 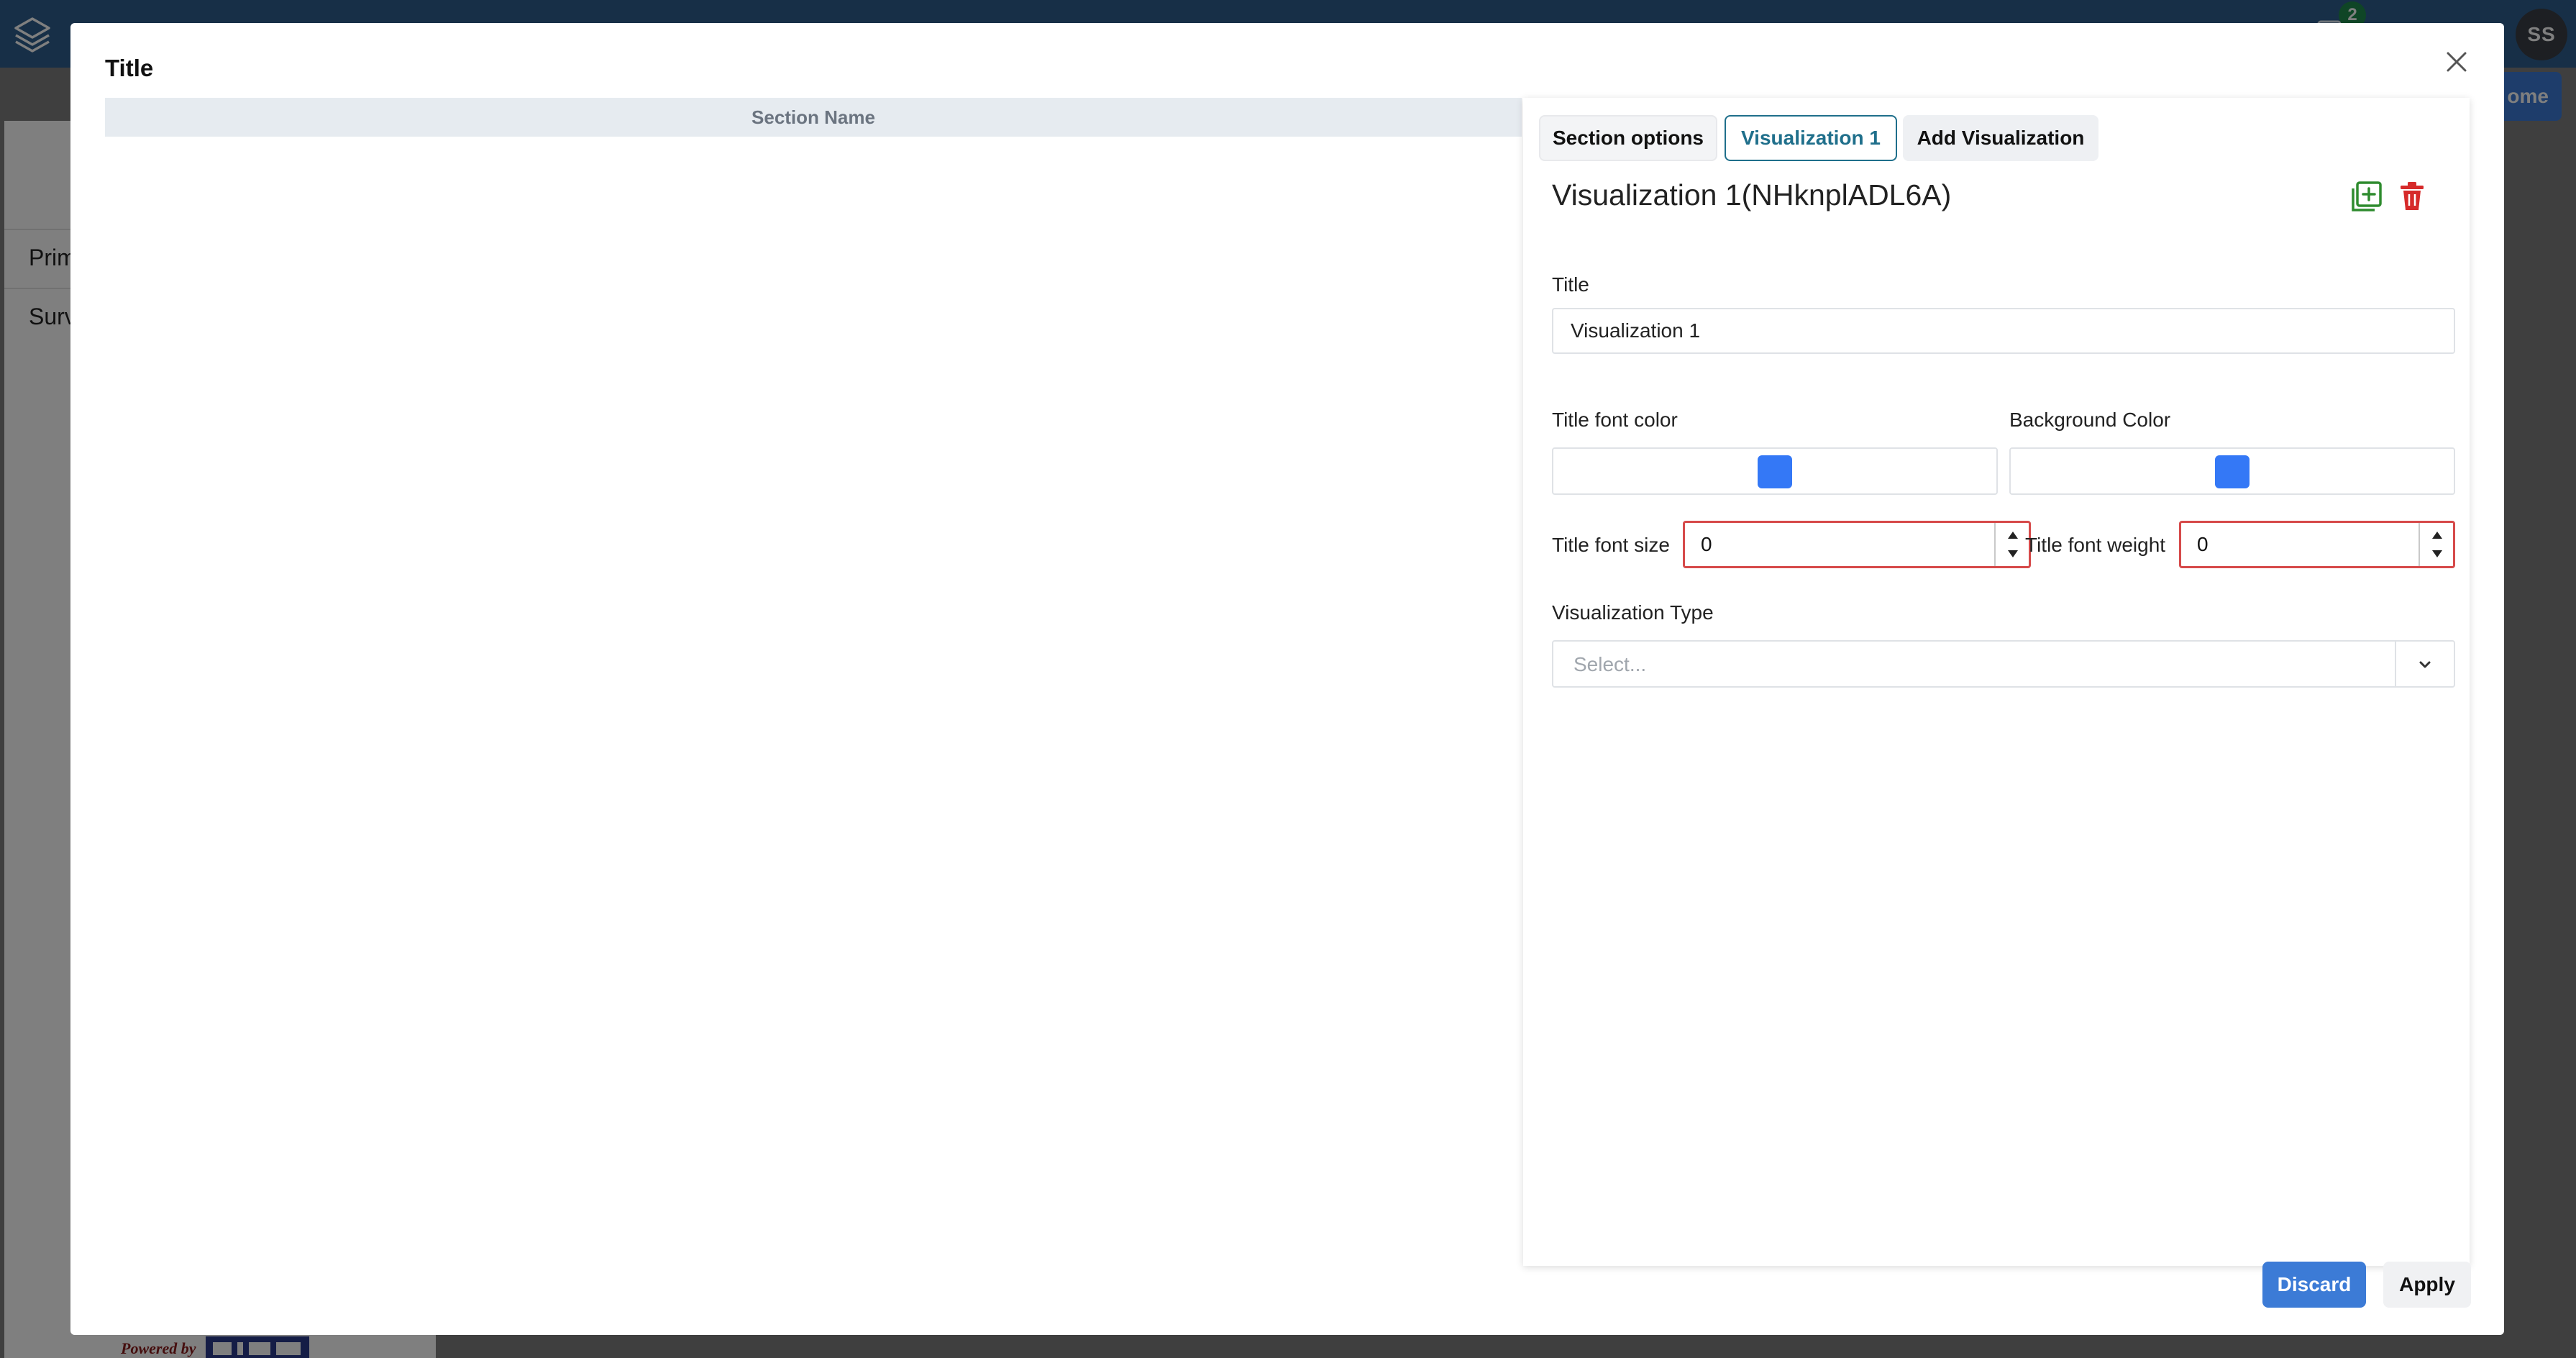 I want to click on title-font-color-picker, so click(x=1775, y=471).